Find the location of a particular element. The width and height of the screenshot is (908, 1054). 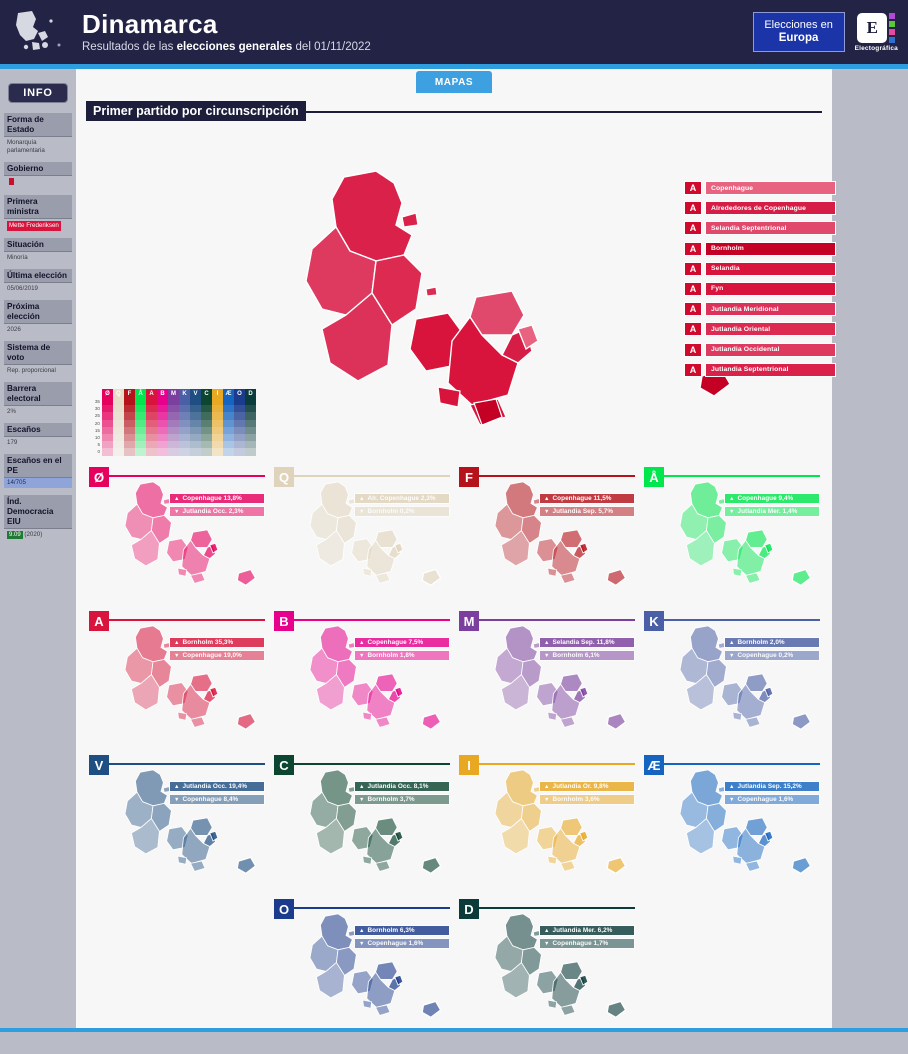

party-min-stat: ▼ Copenhague 8,4% is located at coordinates (217, 799).